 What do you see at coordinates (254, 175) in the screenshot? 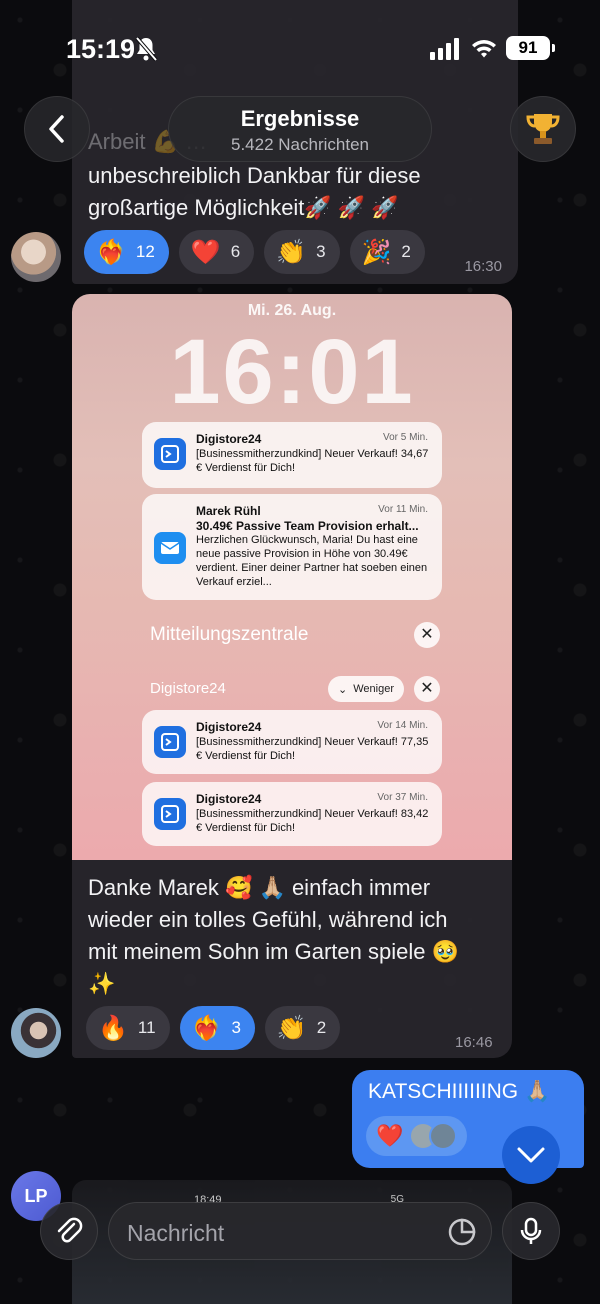
I see `message-1-line-2: unbeschreiblich Dankbar für diese` at bounding box center [254, 175].